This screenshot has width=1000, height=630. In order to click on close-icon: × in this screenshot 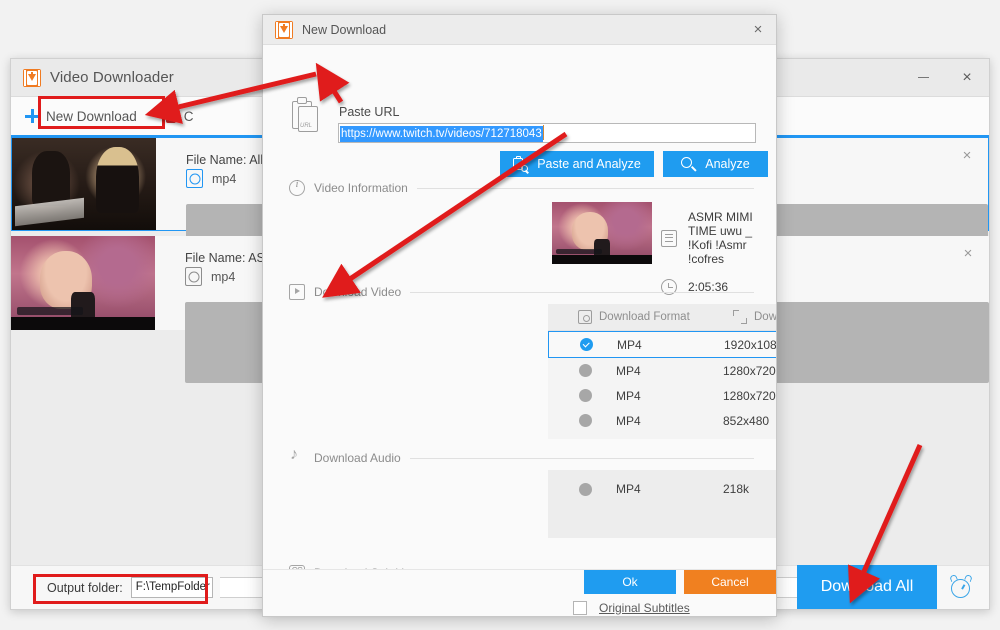, I will do `click(758, 29)`.